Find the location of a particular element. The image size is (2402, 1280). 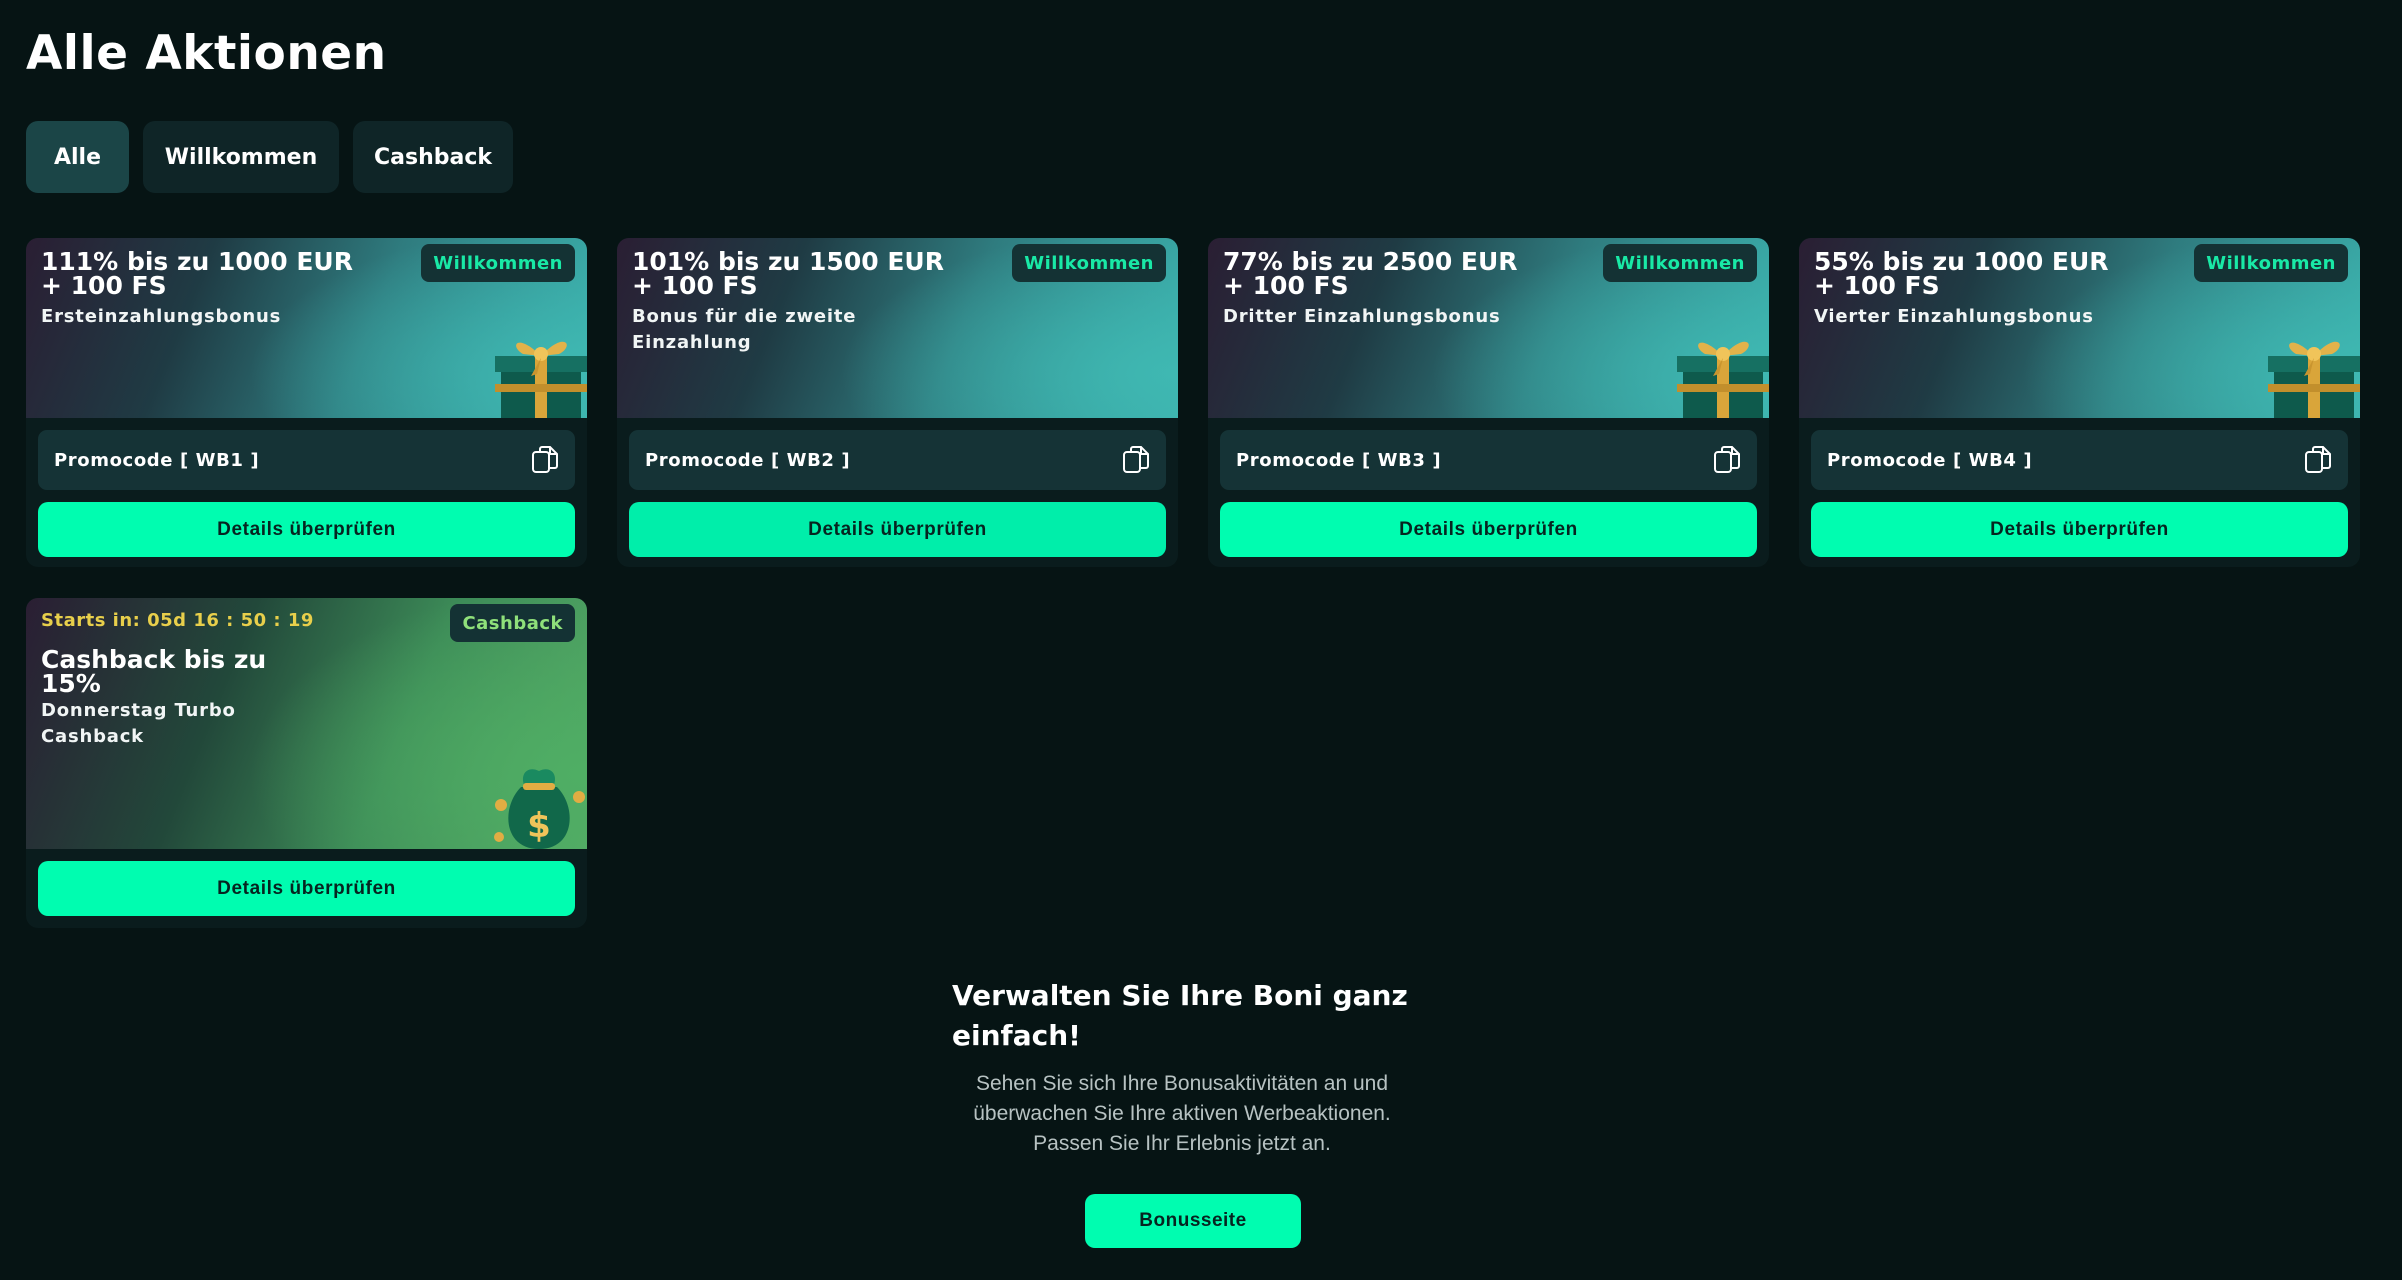

info-title: Verwalten Sie Ihre Boni ganz einfach! is located at coordinates (1180, 1015).